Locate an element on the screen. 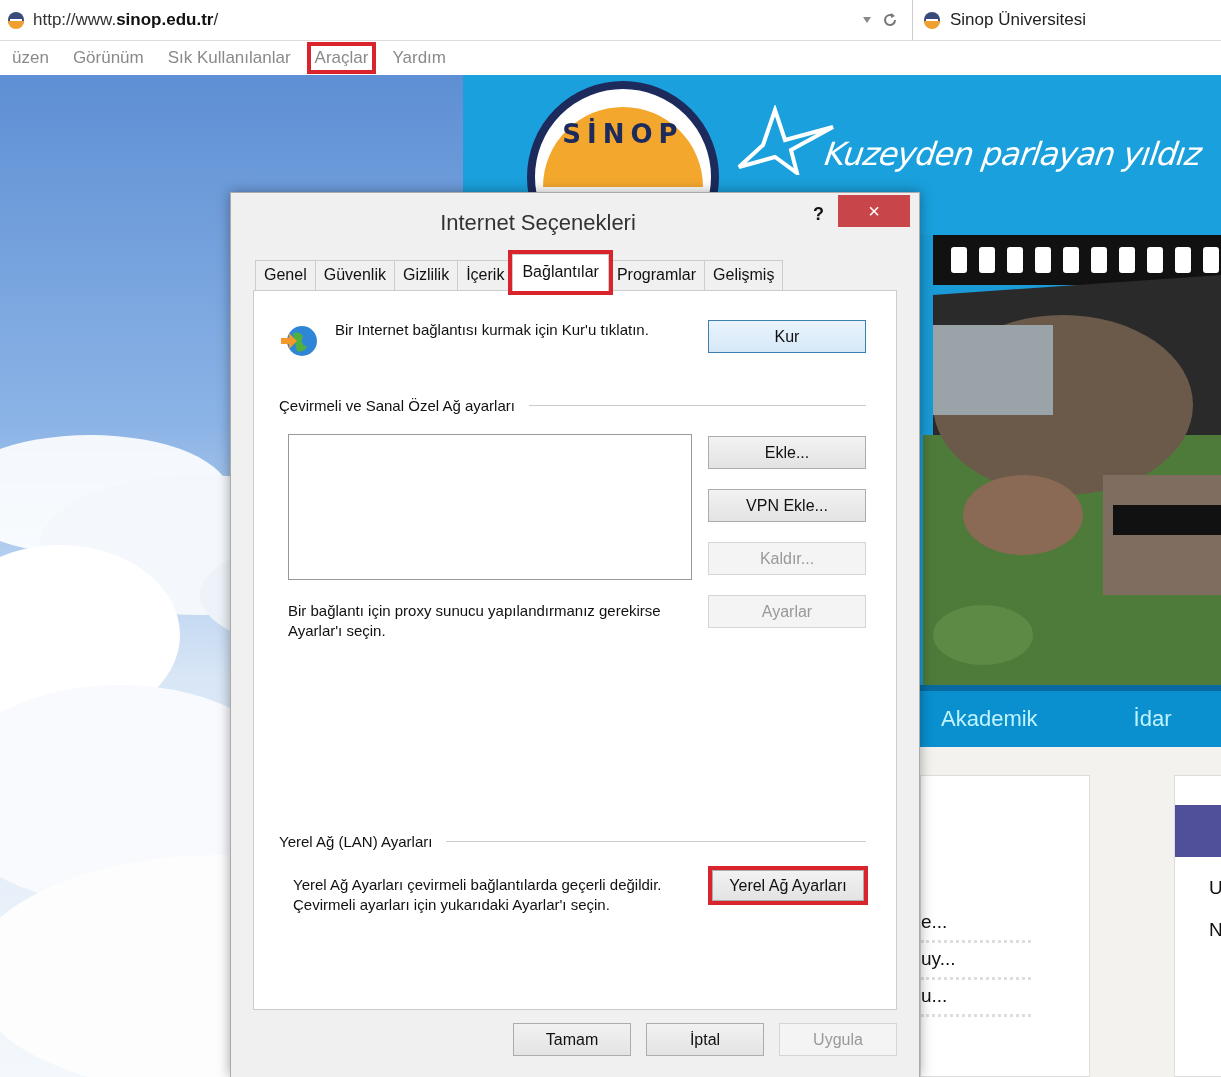 The image size is (1221, 1077). close-button: × is located at coordinates (874, 211).